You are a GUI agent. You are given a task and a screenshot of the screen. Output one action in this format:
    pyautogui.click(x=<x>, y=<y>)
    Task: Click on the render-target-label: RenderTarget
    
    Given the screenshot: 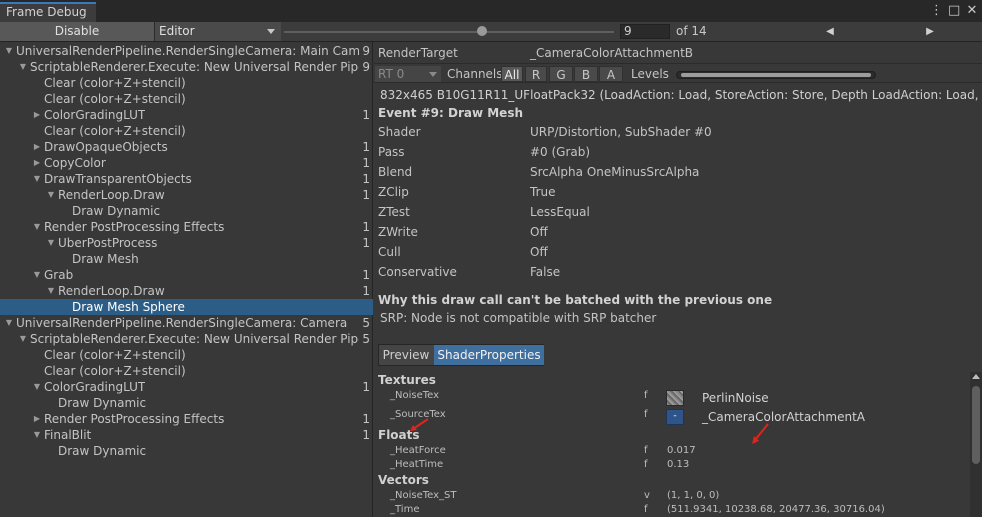 What is the action you would take?
    pyautogui.click(x=418, y=53)
    